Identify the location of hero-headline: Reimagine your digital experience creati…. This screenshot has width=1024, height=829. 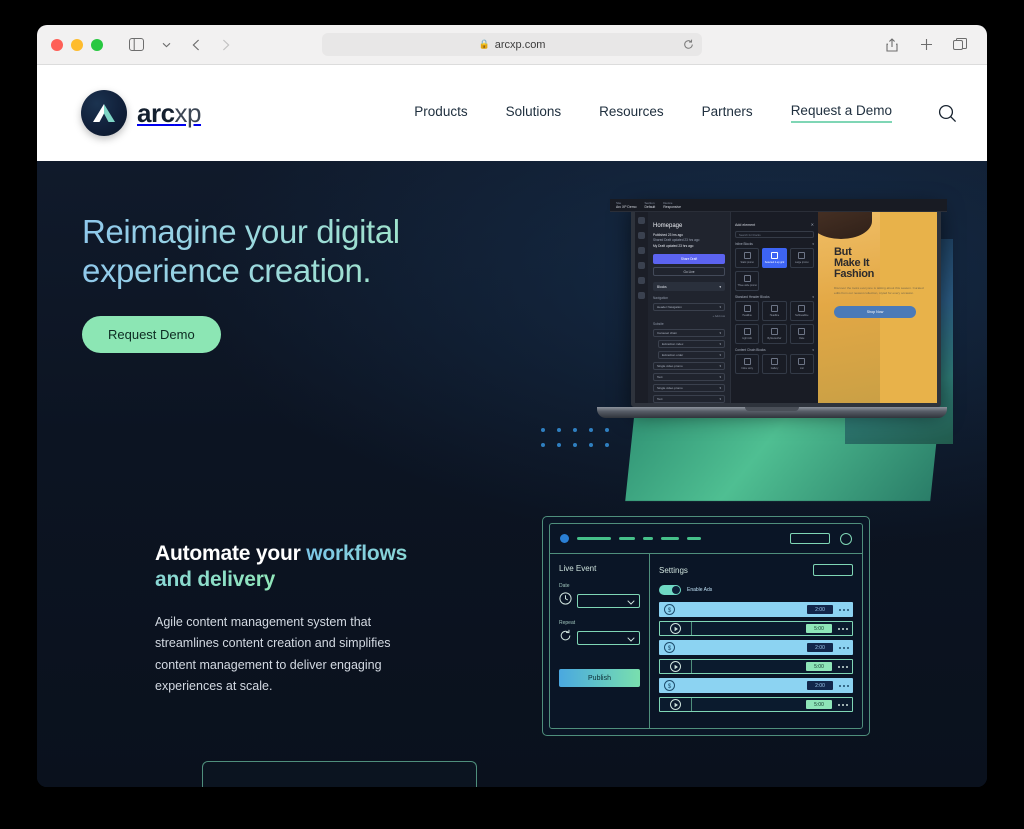
(241, 251).